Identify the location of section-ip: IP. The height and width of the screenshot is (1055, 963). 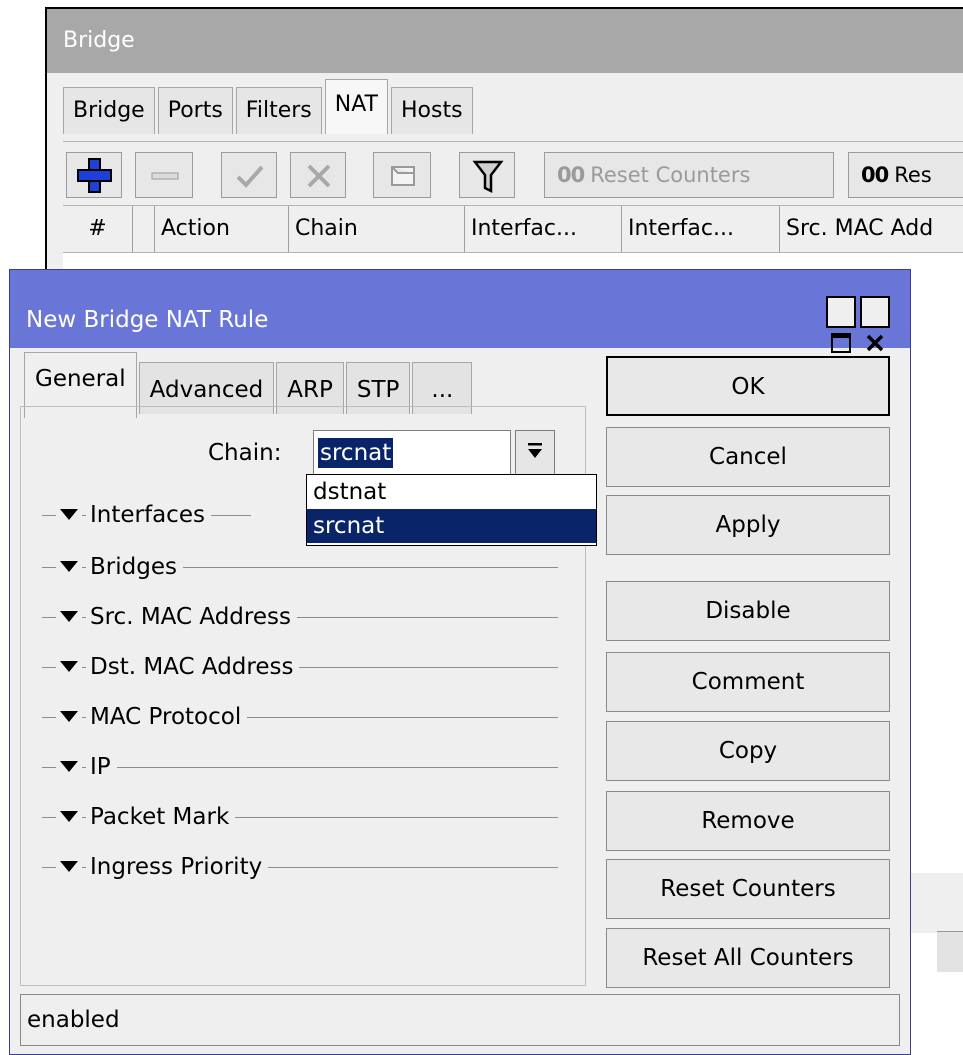
(300, 767).